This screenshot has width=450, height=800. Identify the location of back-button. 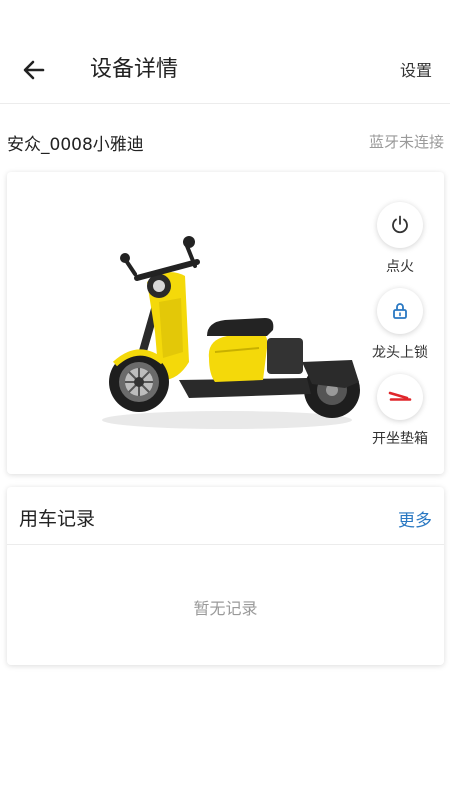
(34, 70).